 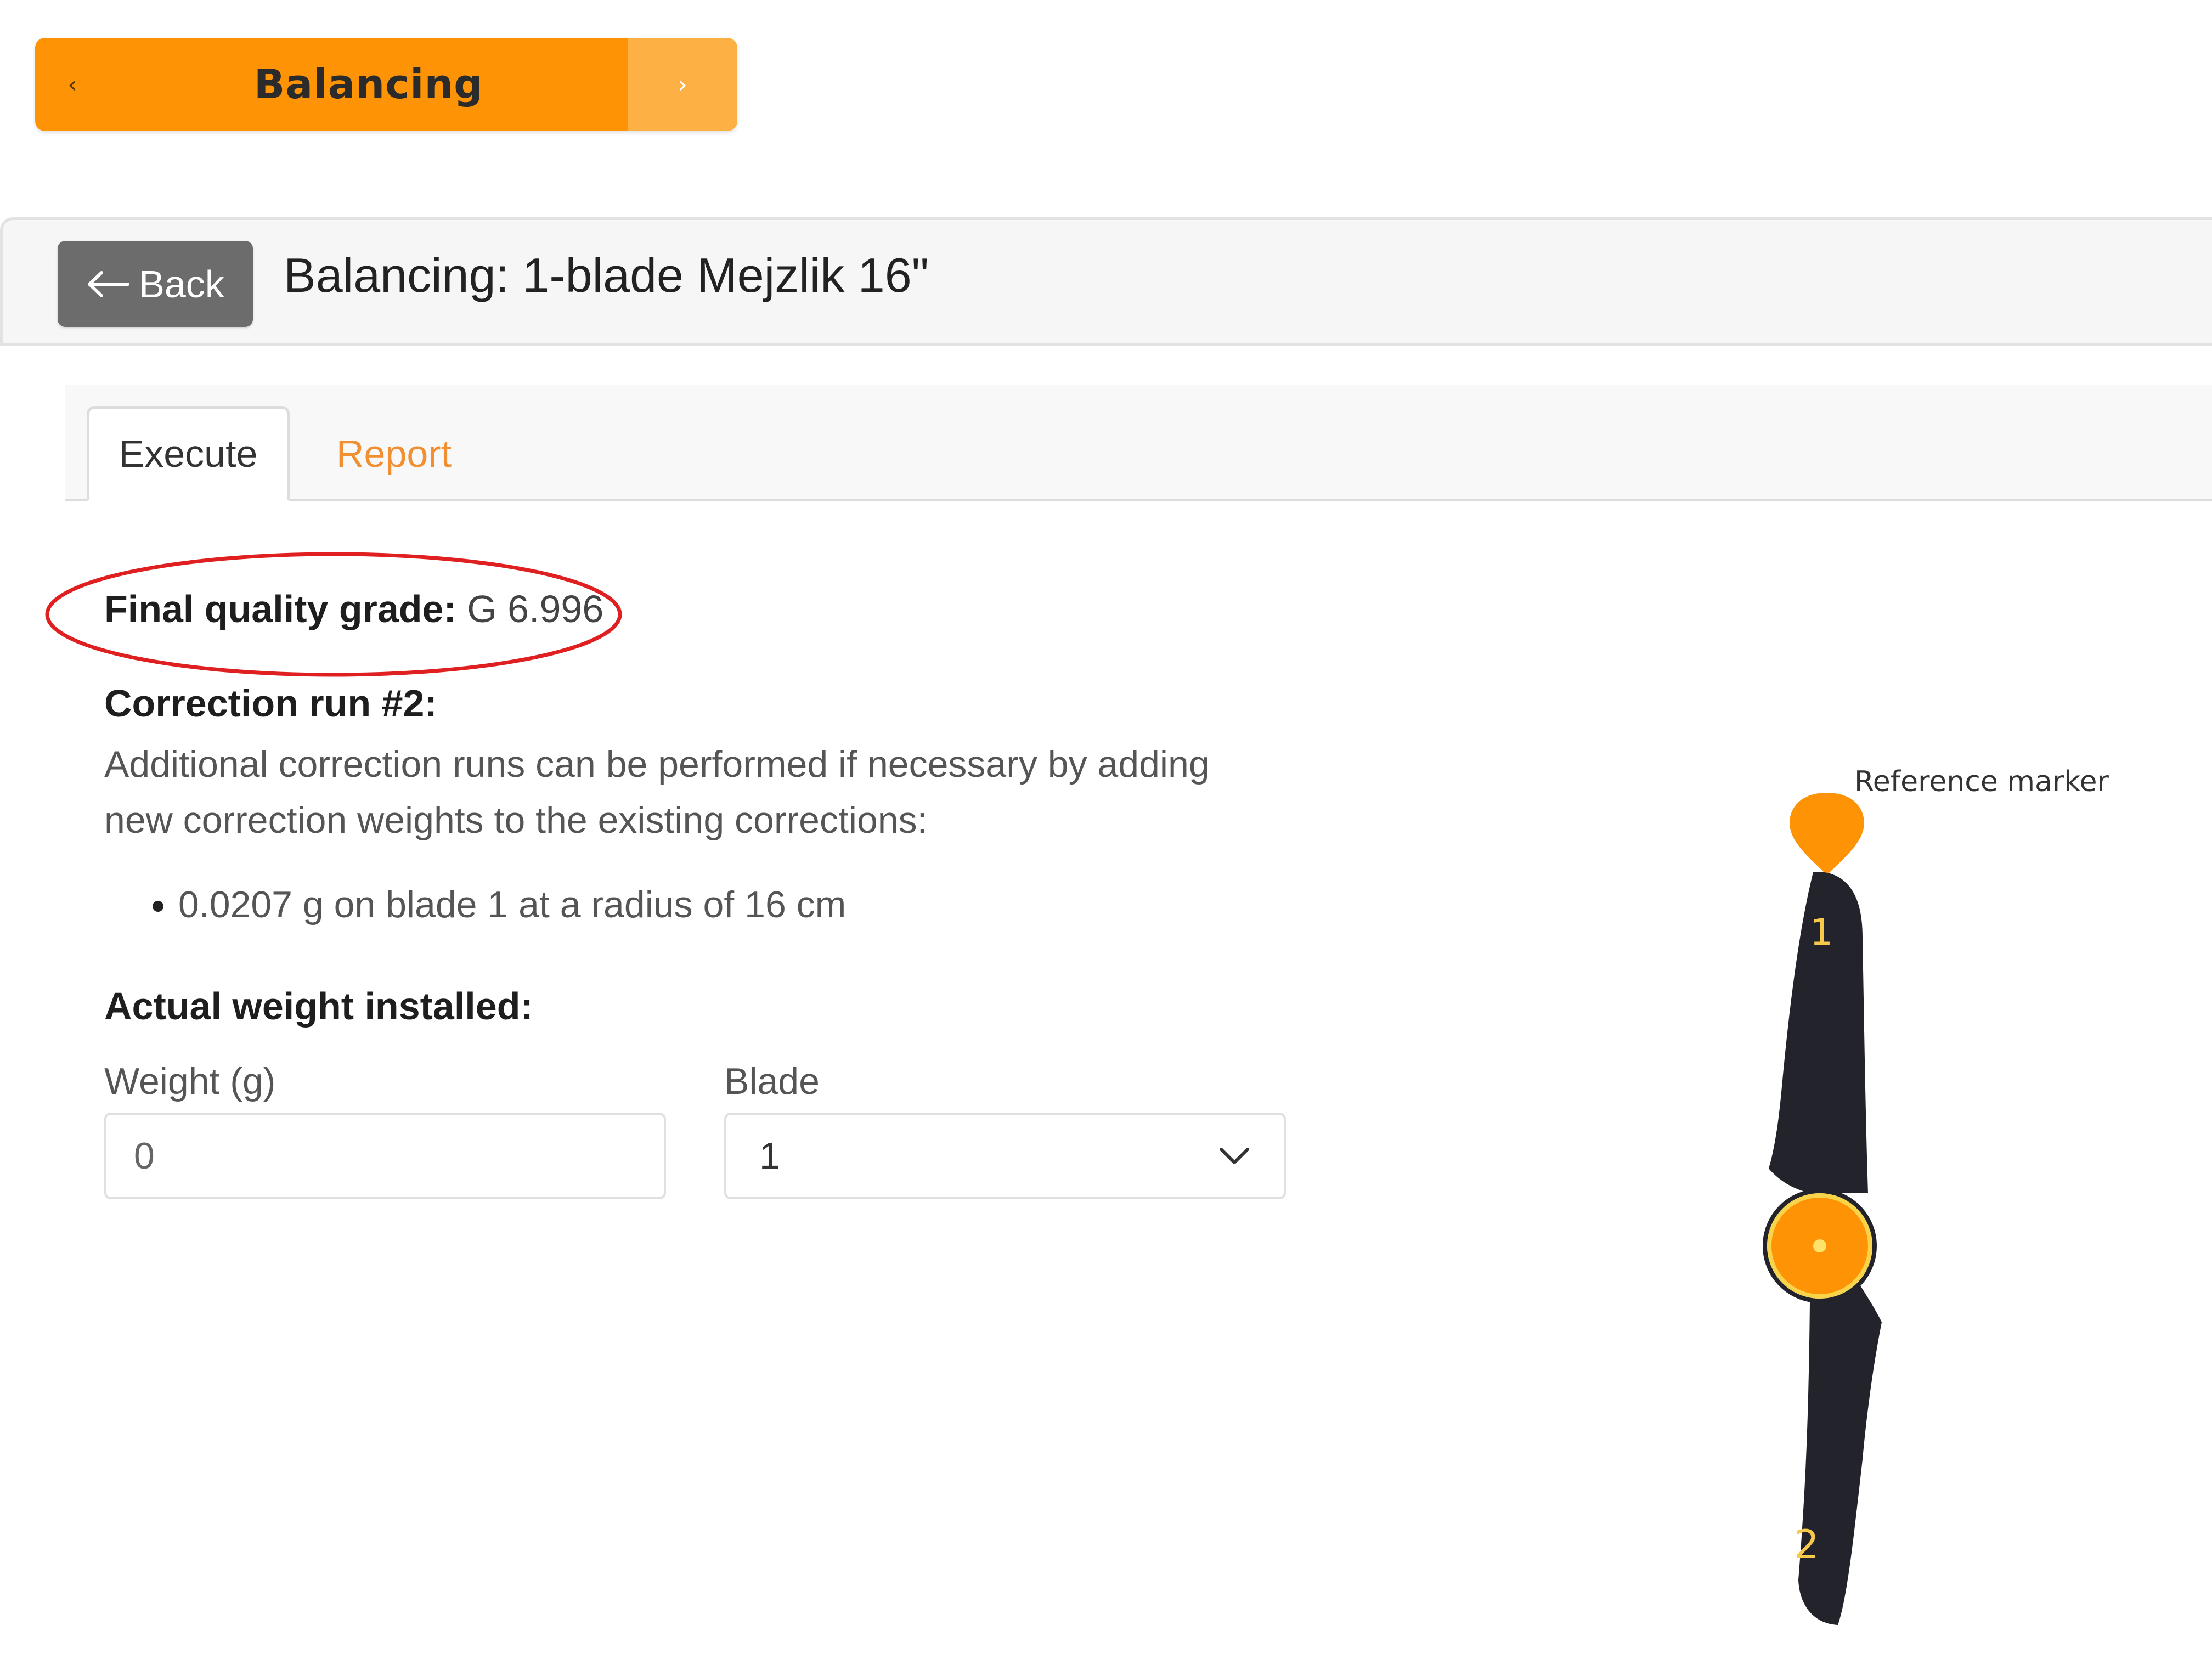 I want to click on correction-run-title: Correction run #2:, so click(x=270, y=703).